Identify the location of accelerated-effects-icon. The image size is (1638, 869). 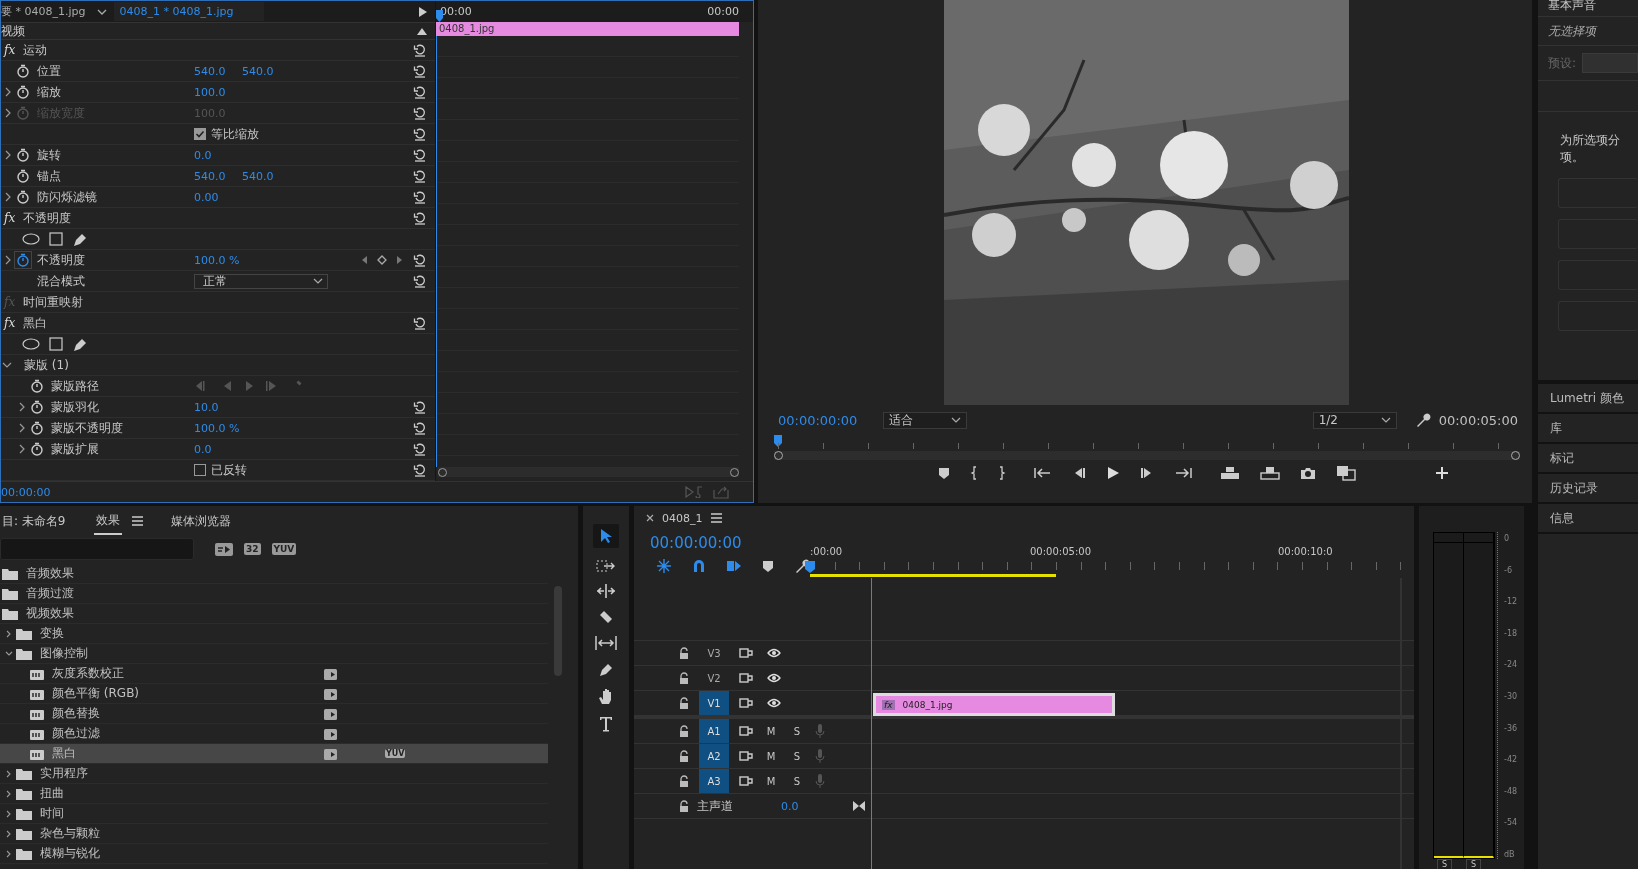
(224, 549).